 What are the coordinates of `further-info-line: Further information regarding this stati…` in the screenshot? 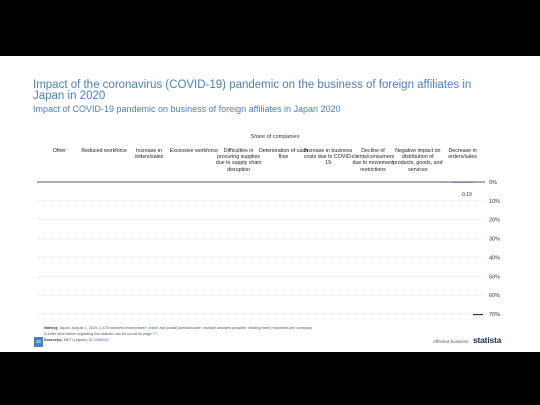 It's located at (100, 334).